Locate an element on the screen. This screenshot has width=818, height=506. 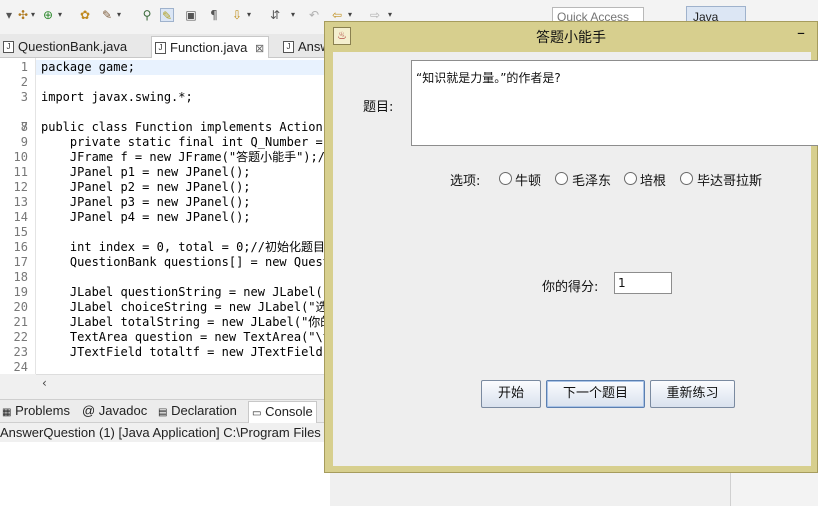
tab-label: Function.java is located at coordinates (209, 47).